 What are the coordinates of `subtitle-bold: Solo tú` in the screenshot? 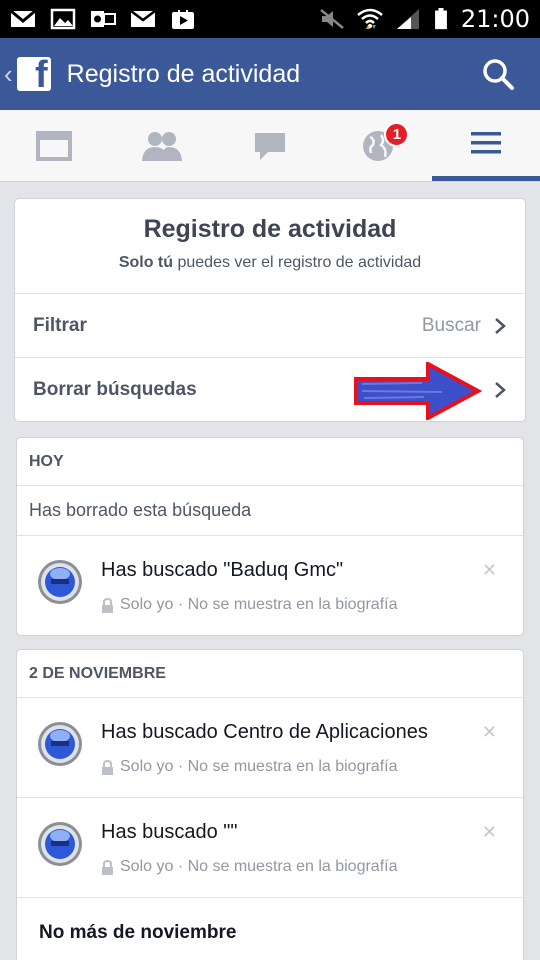 It's located at (146, 262).